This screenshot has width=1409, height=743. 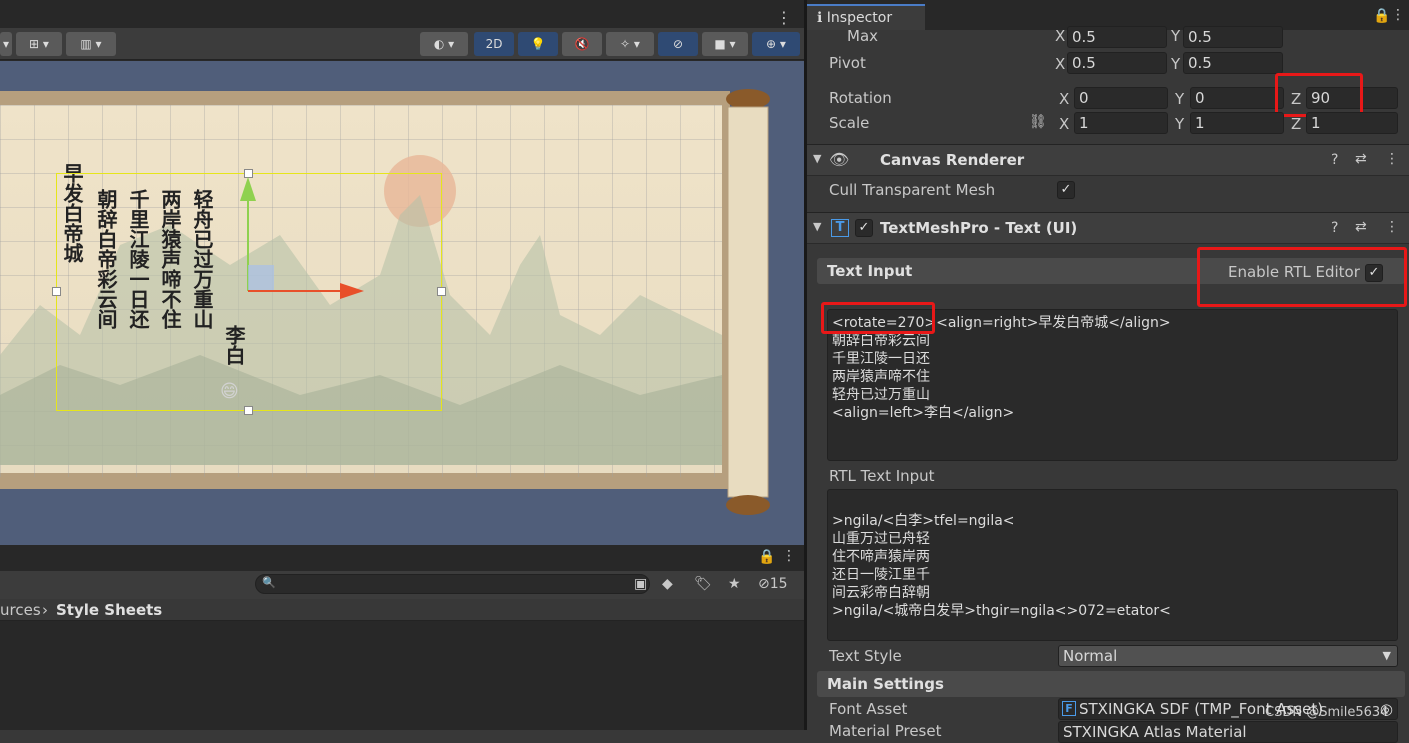 I want to click on font-asset-label: Font Asset, so click(x=868, y=709).